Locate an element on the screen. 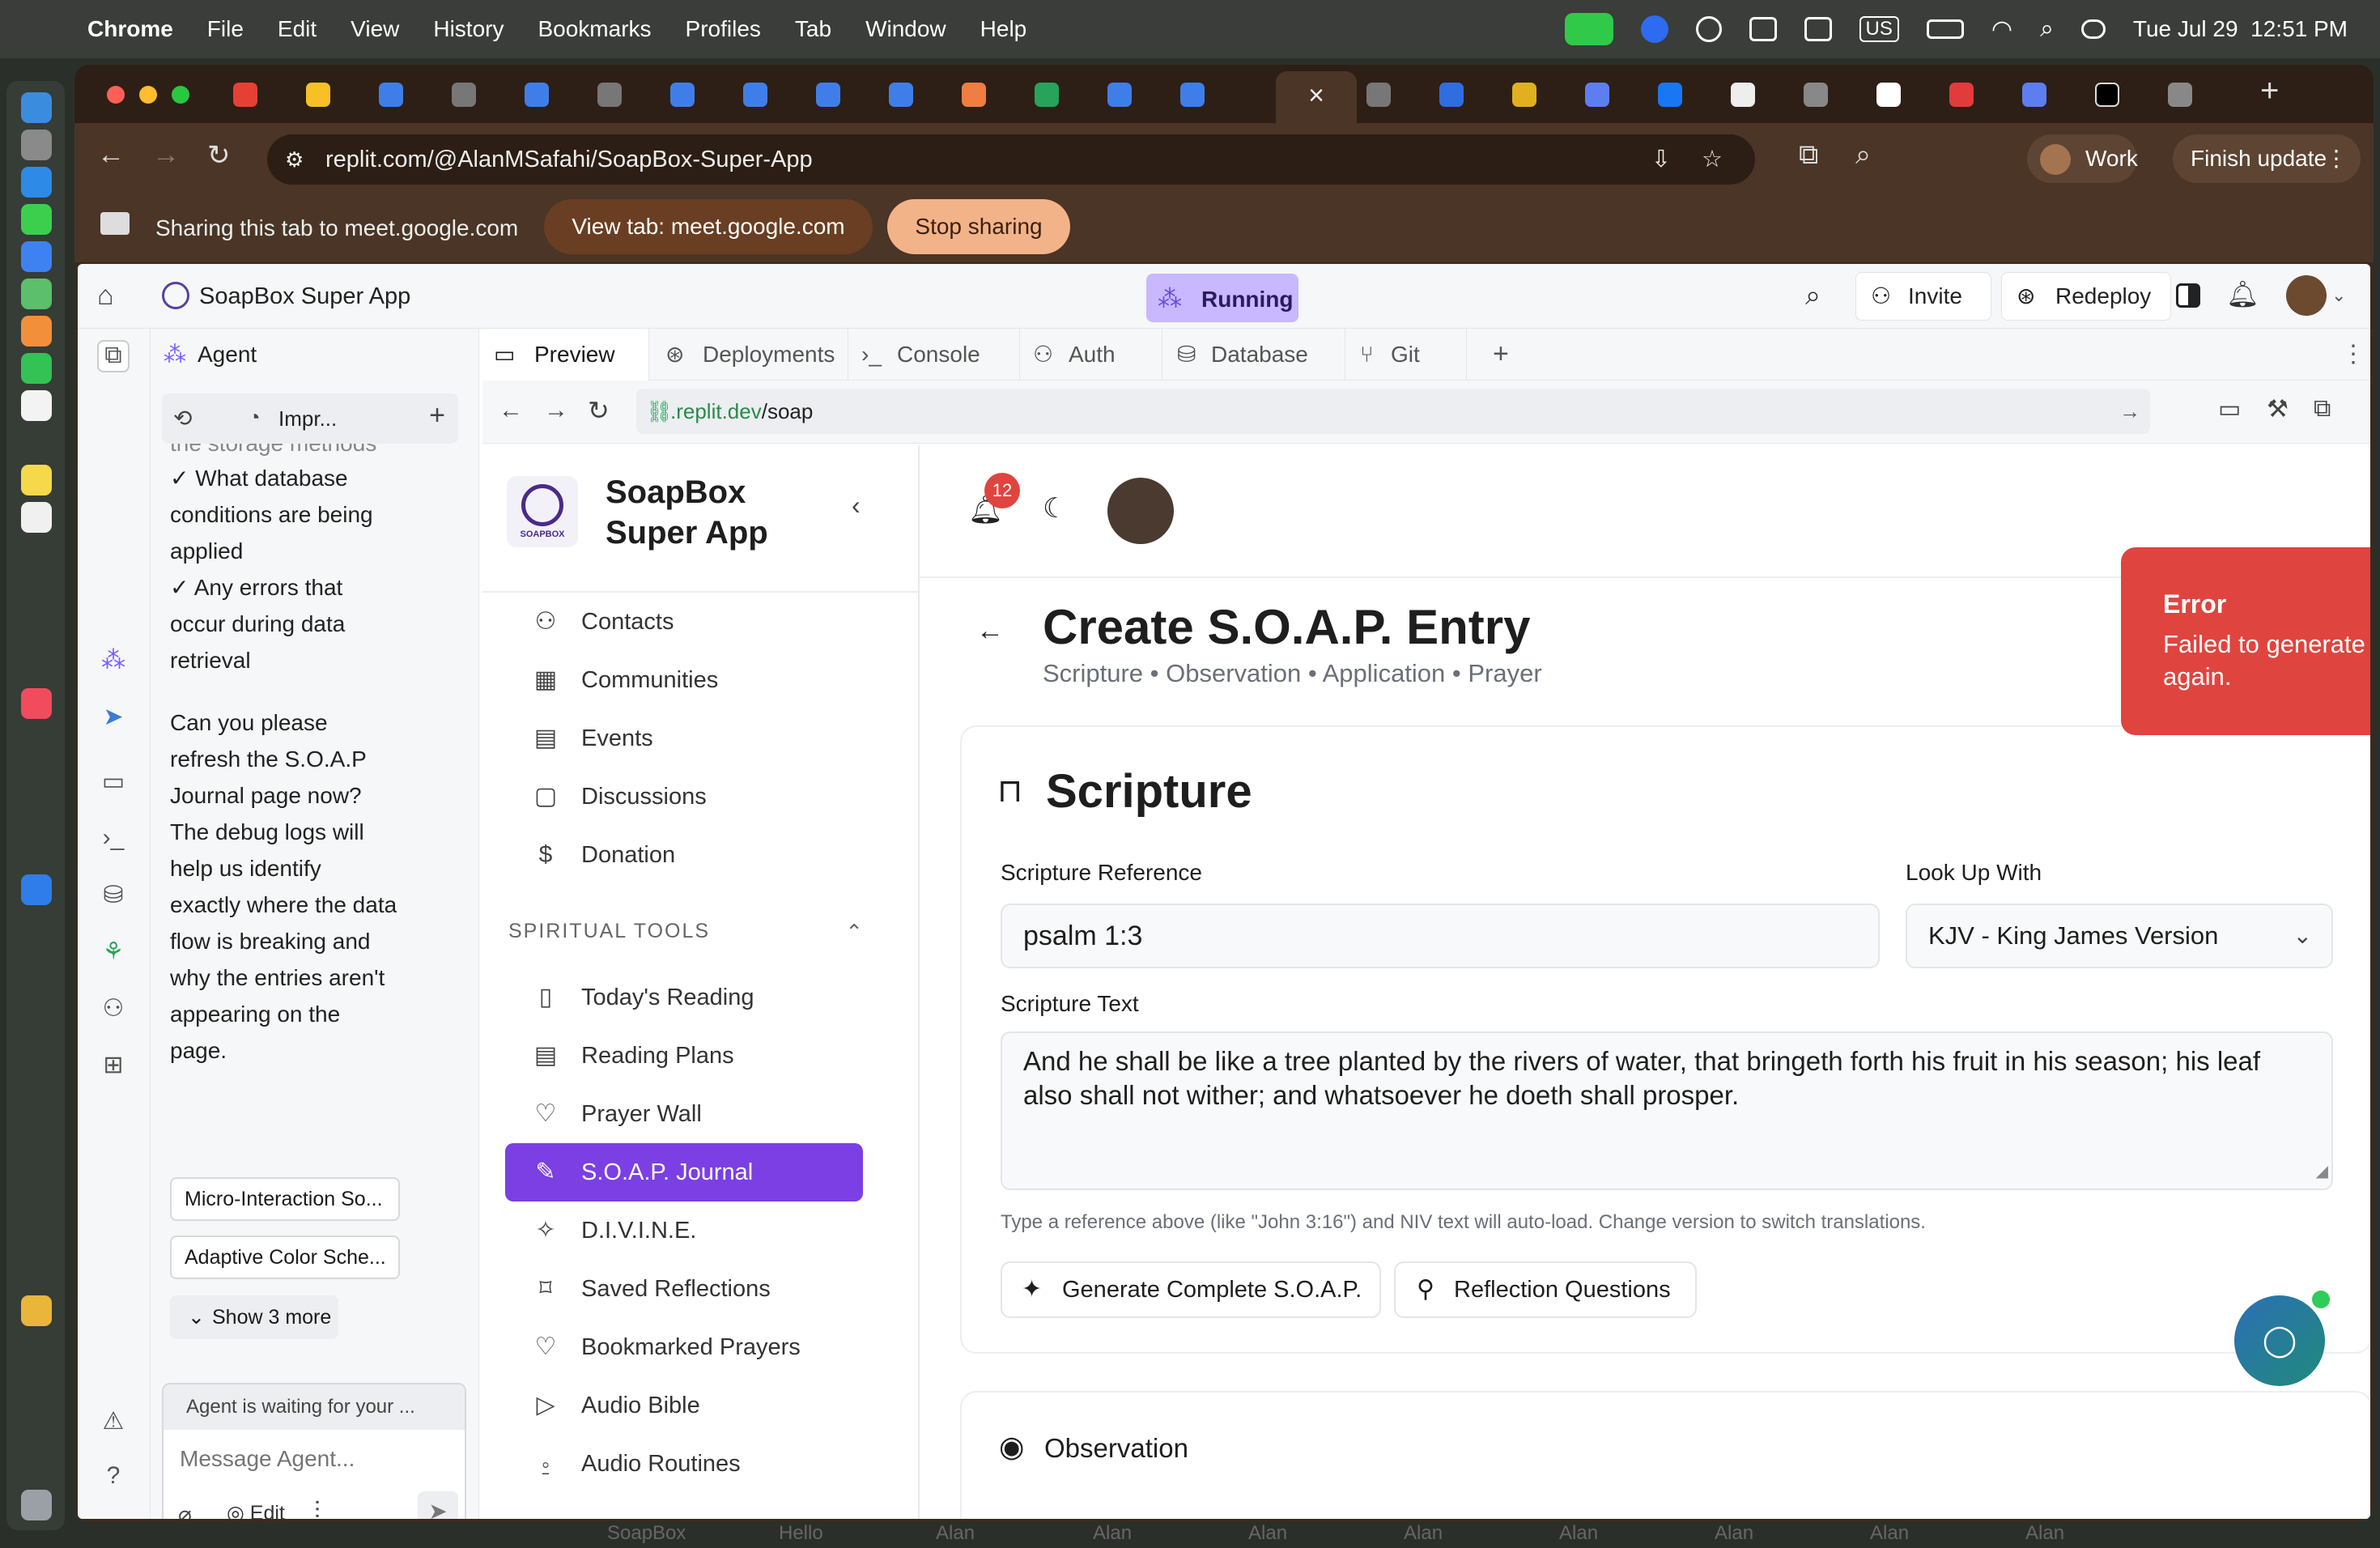  attach-icon: ⌀ is located at coordinates (185, 1510).